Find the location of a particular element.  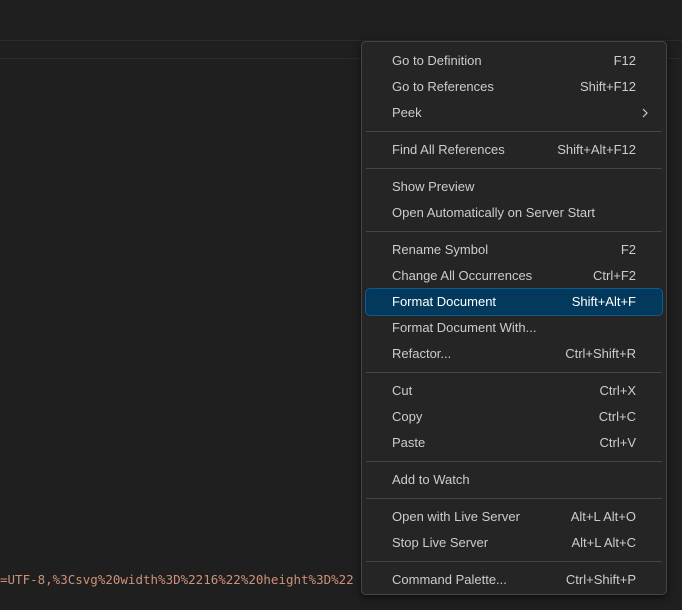

menu-item-shortcut: Ctrl+Shift+R is located at coordinates (600, 353).